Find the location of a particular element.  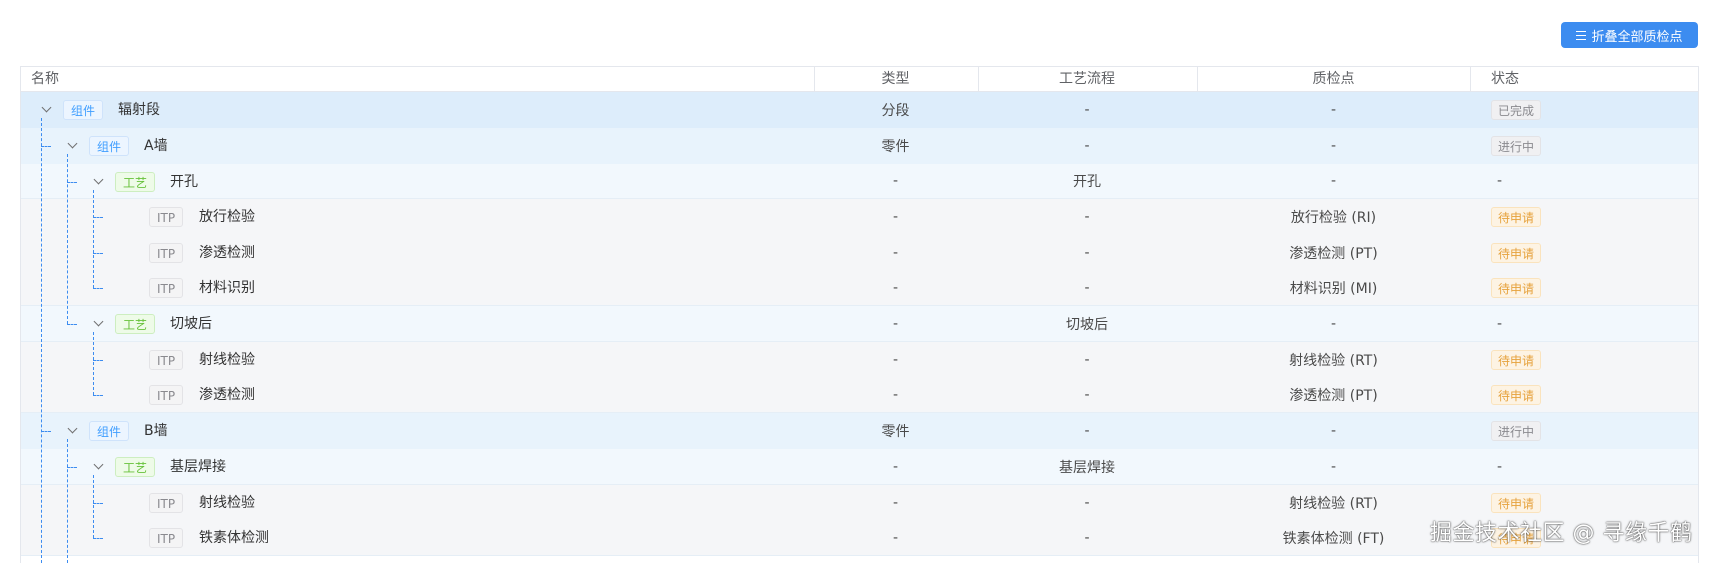

header-status: 状态 is located at coordinates (1505, 79).